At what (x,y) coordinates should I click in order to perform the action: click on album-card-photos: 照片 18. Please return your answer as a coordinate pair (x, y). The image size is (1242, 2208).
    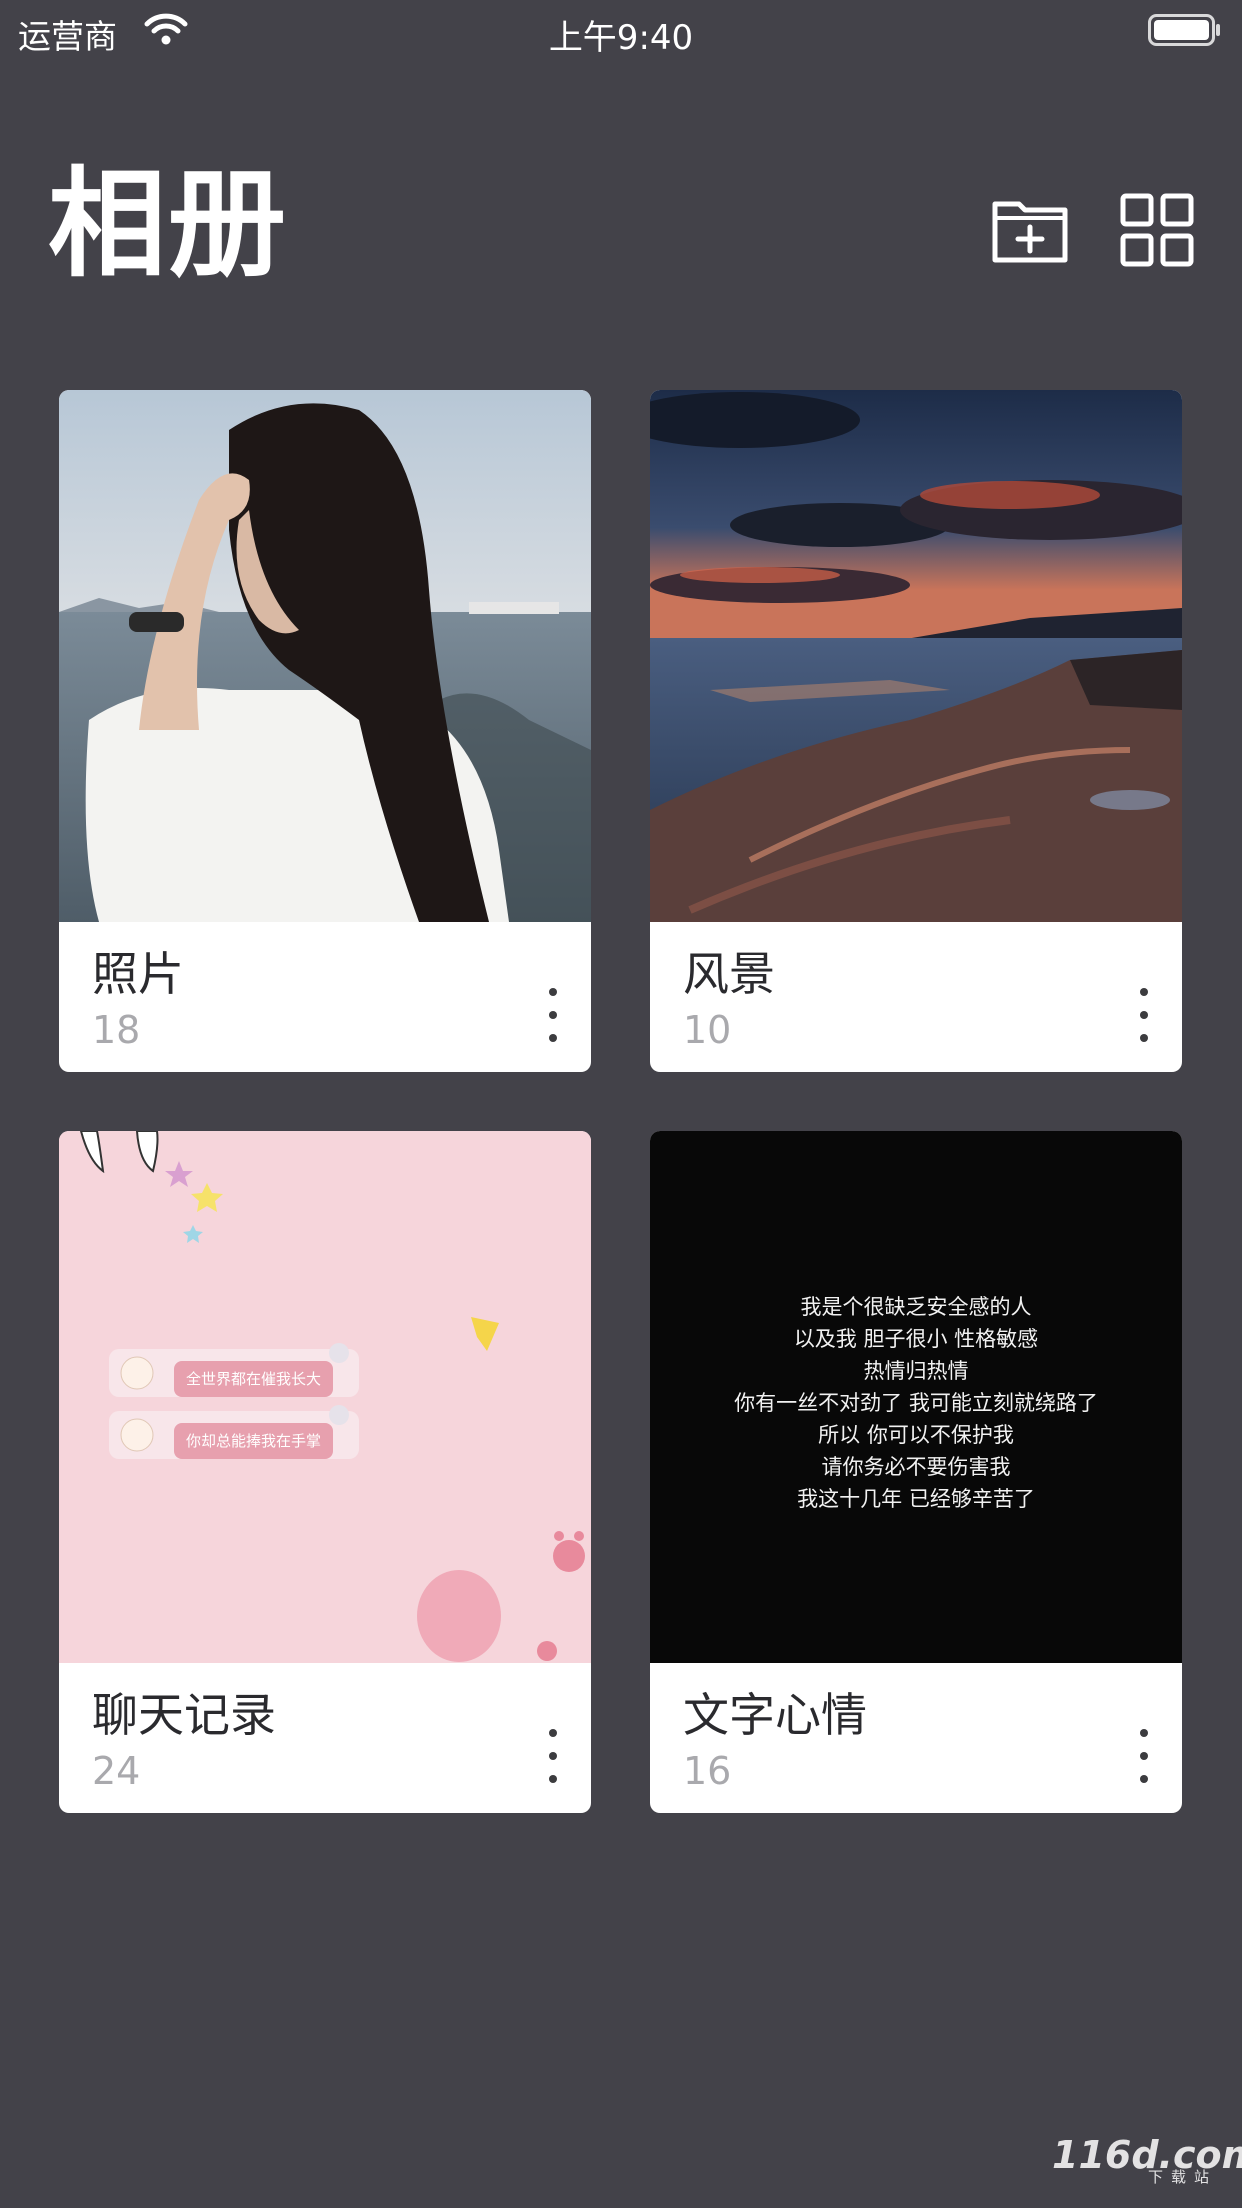
    Looking at the image, I should click on (325, 731).